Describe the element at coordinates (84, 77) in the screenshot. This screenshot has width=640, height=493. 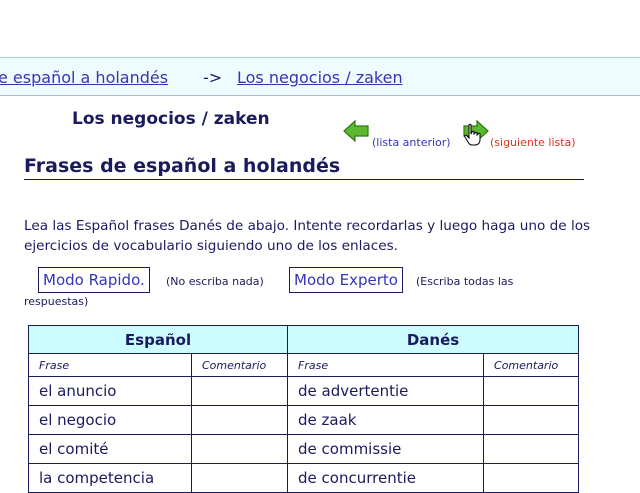
I see `breadcrumb-parent-link: e español a holandés` at that location.